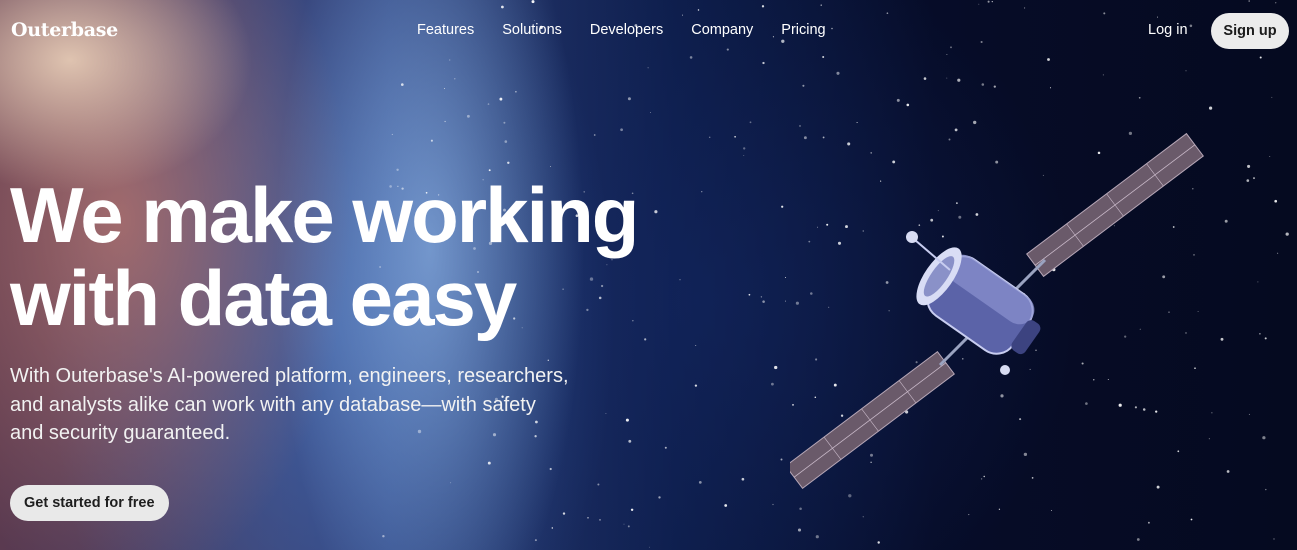 This screenshot has width=1297, height=550. I want to click on get-started-button: Get started for free, so click(89, 503).